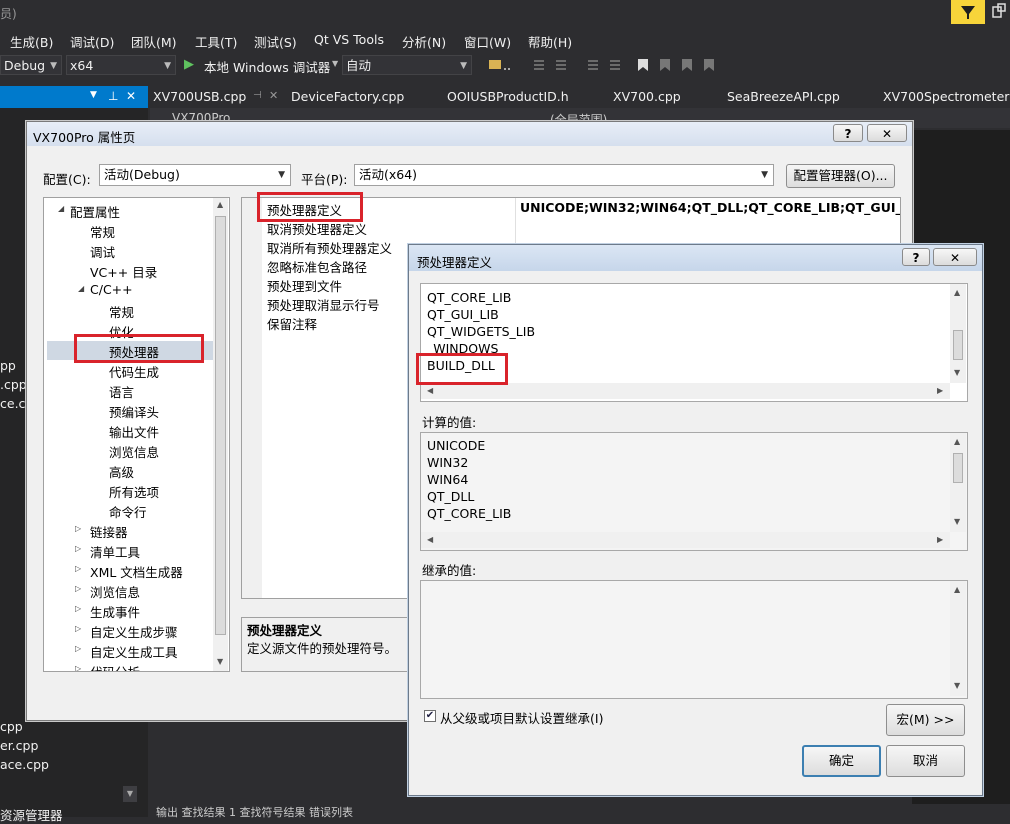 The image size is (1010, 824). What do you see at coordinates (254, 812) in the screenshot?
I see `output-tab-strip: 输出 查找结果 1 查找符号结果 错误列表` at bounding box center [254, 812].